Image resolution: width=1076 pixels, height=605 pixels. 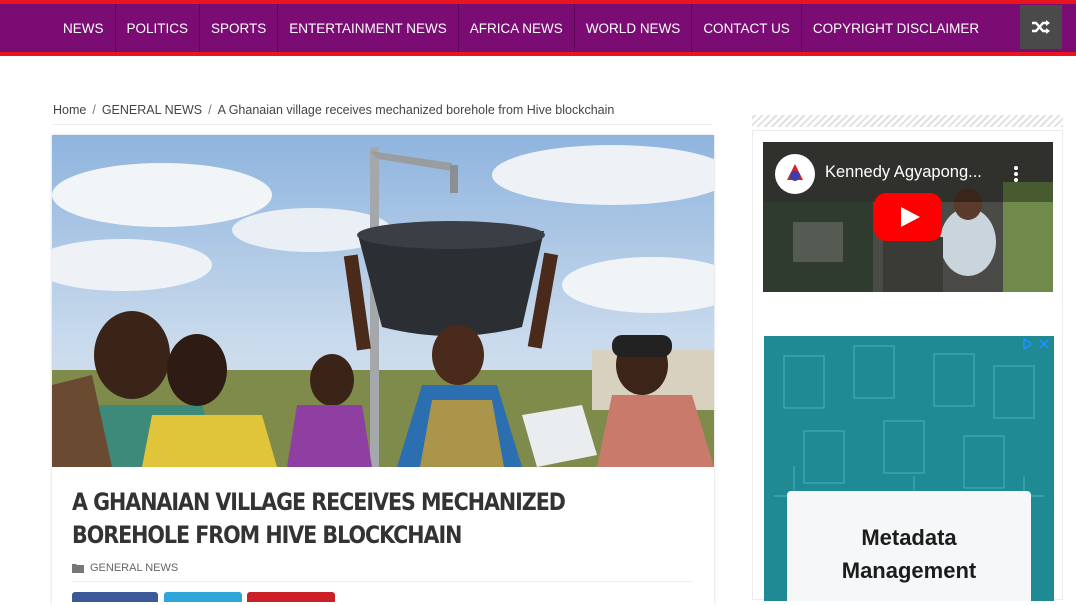 What do you see at coordinates (115, 597) in the screenshot?
I see `share-button-facebook` at bounding box center [115, 597].